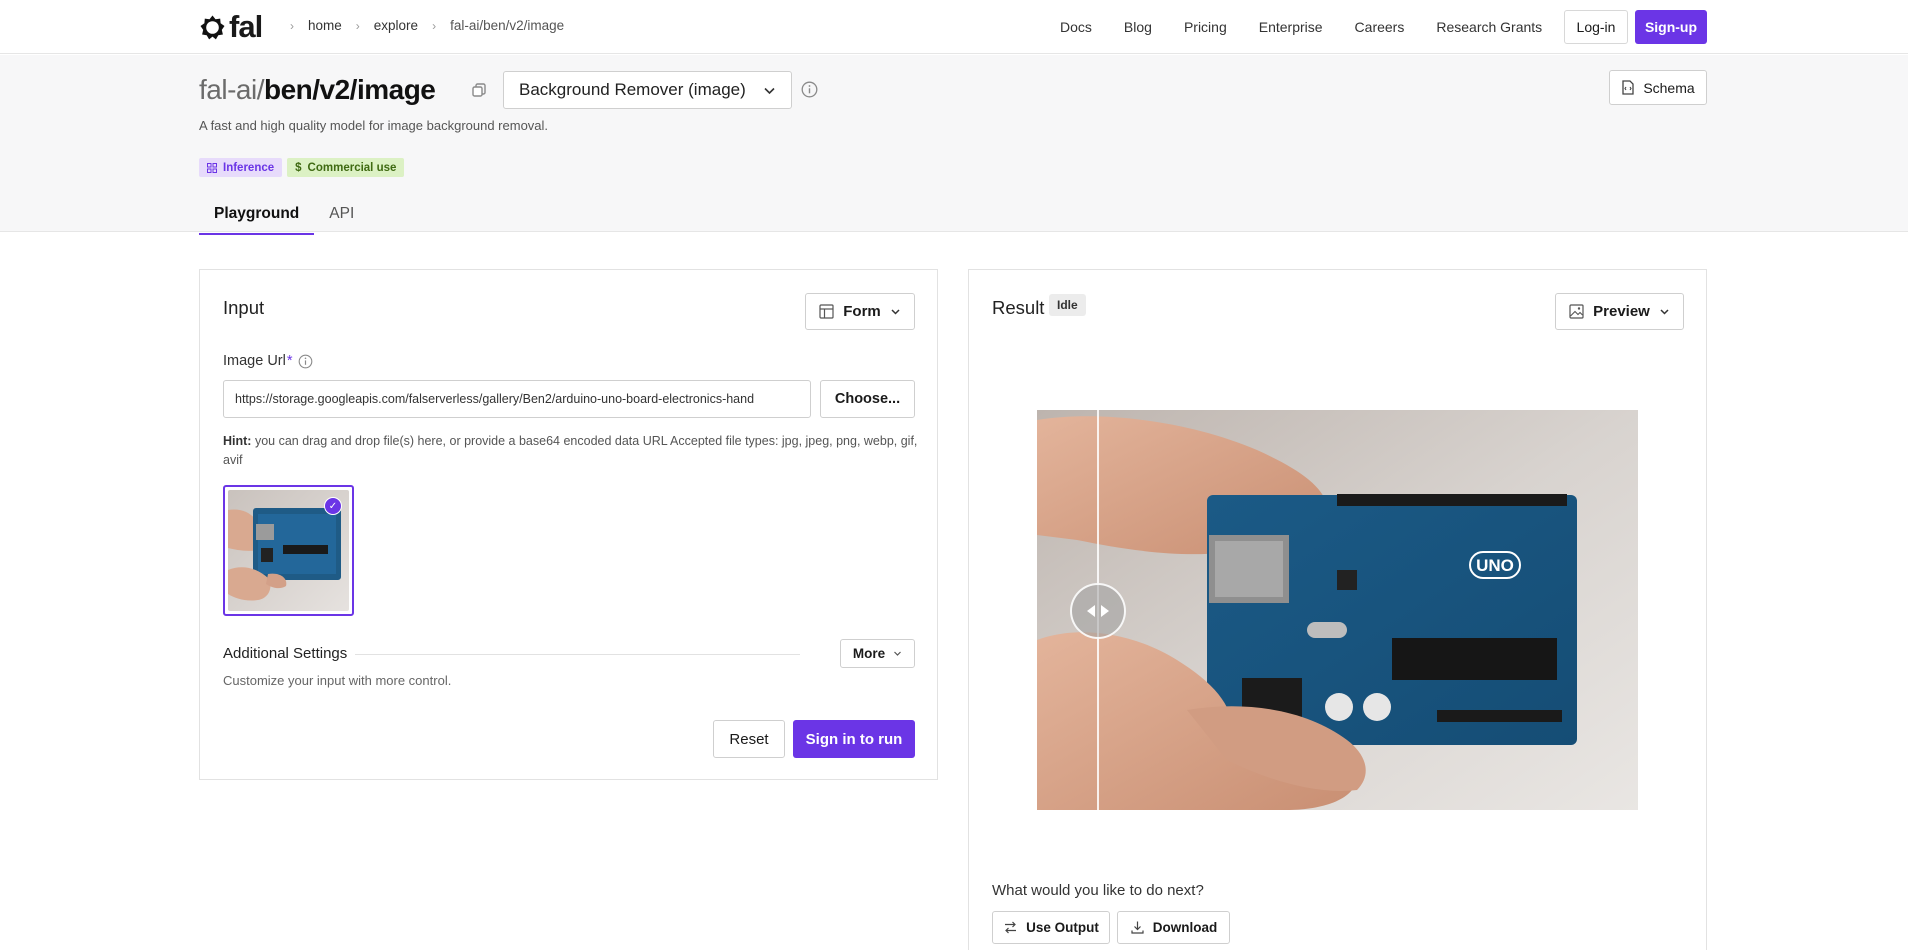 This screenshot has height=950, width=1908. Describe the element at coordinates (352, 167) in the screenshot. I see `badge-commercial-label: Commercial use` at that location.